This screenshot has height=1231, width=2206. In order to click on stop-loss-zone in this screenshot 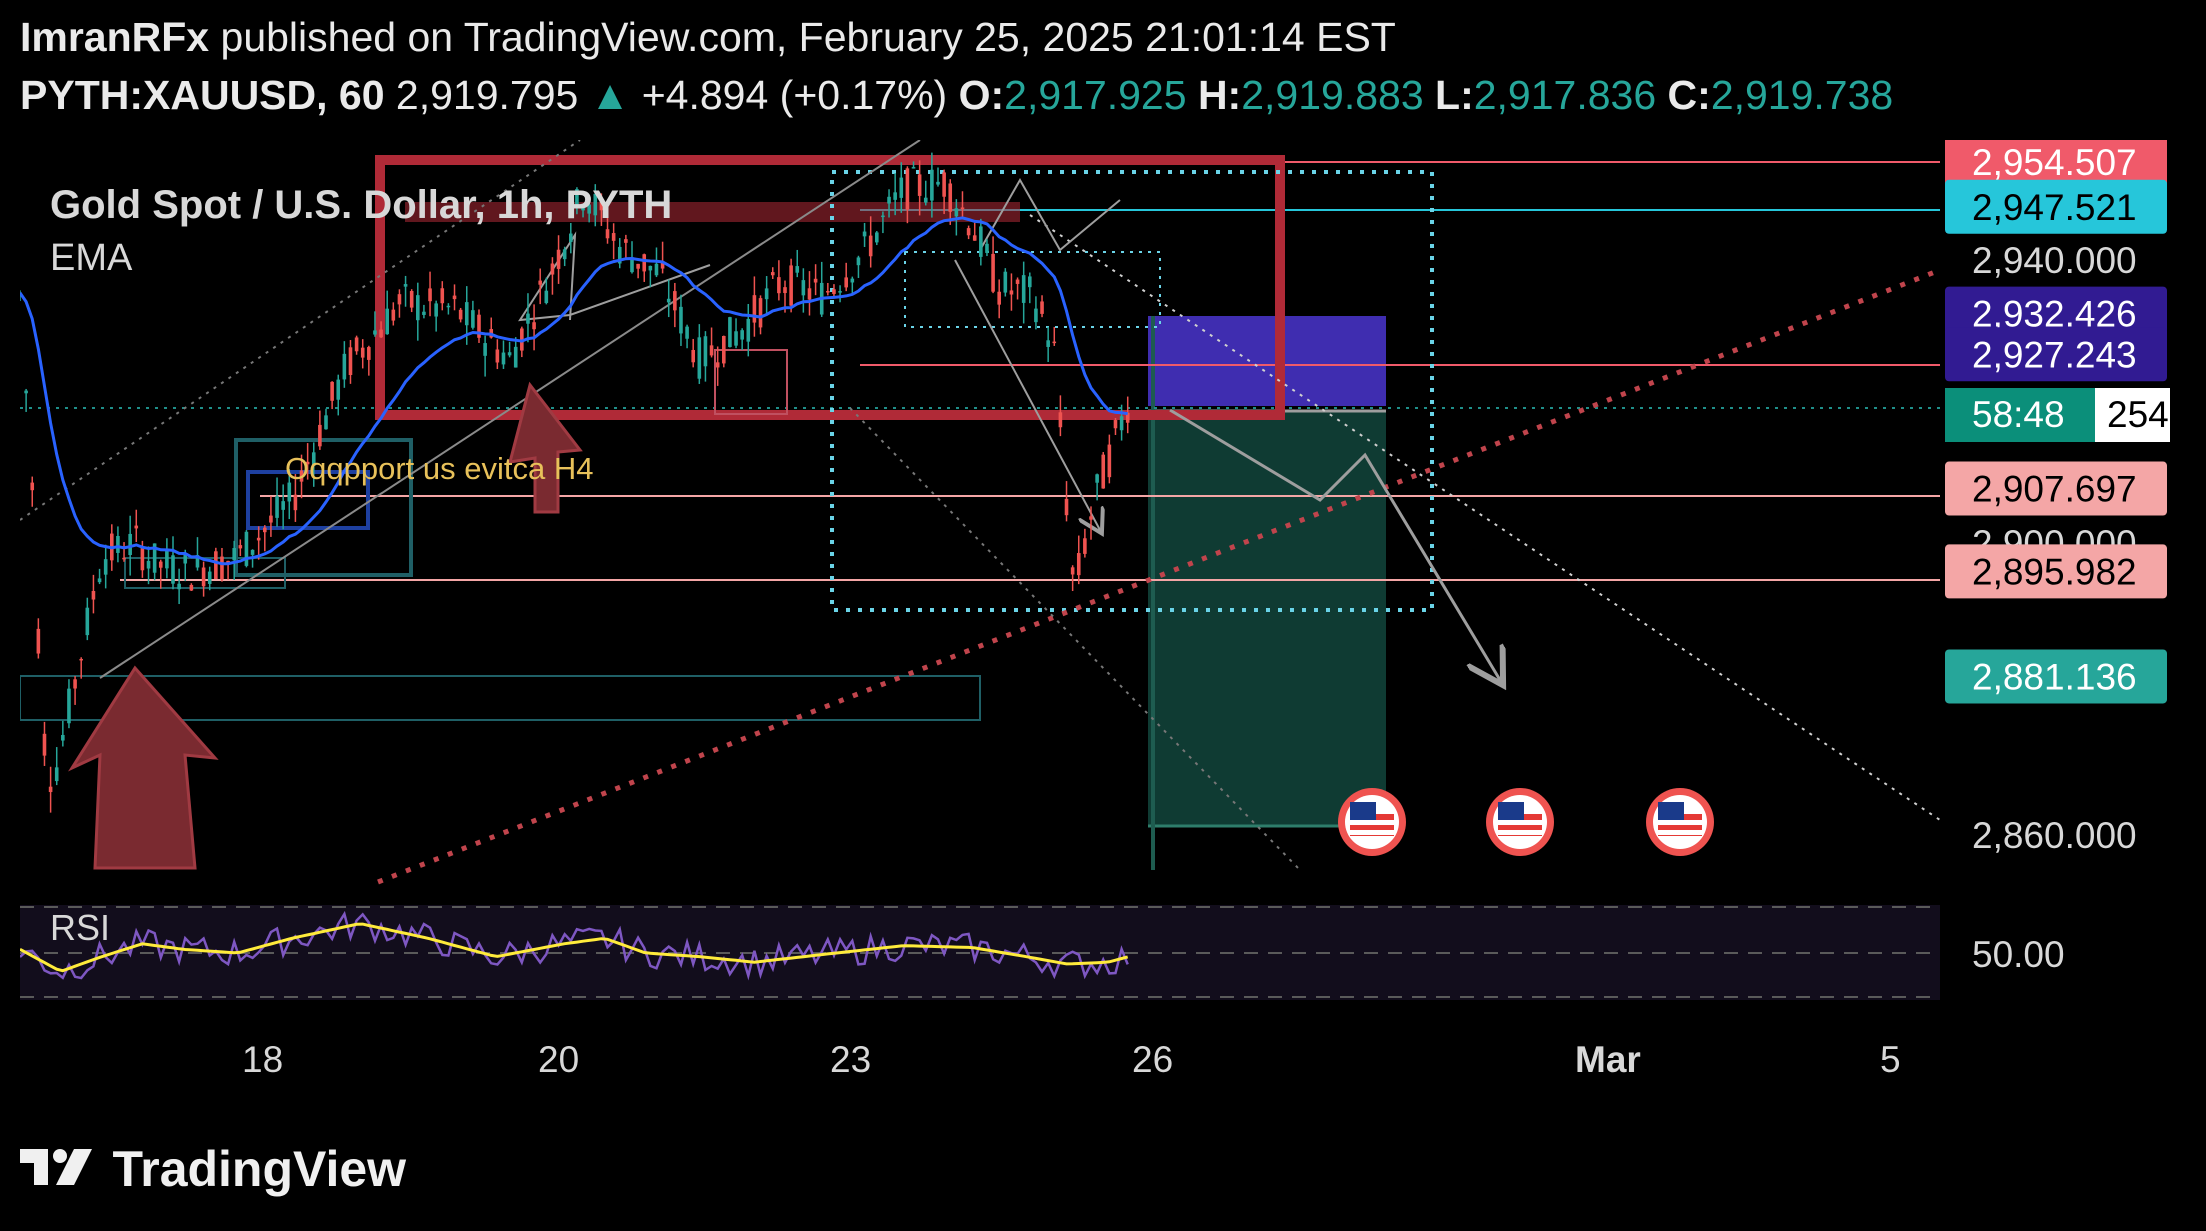, I will do `click(1267, 361)`.